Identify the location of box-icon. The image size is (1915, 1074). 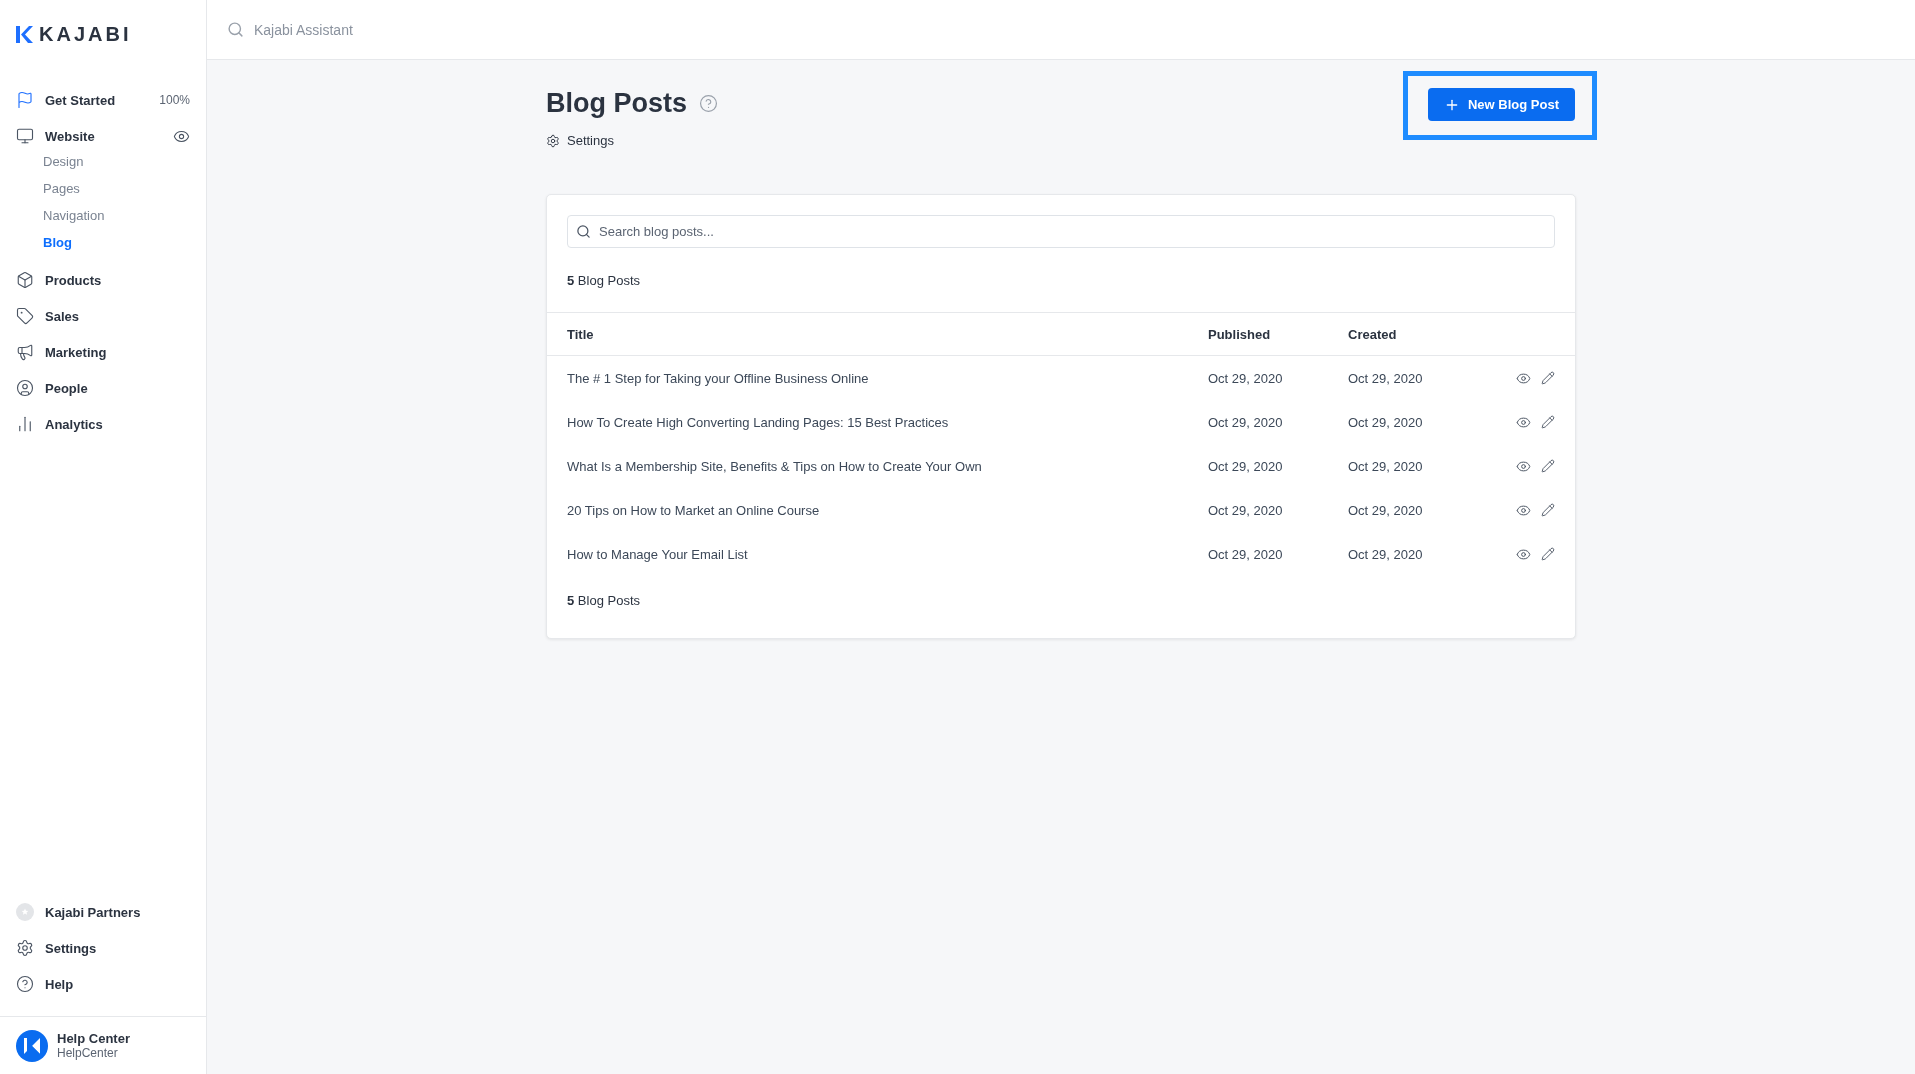
(25, 280).